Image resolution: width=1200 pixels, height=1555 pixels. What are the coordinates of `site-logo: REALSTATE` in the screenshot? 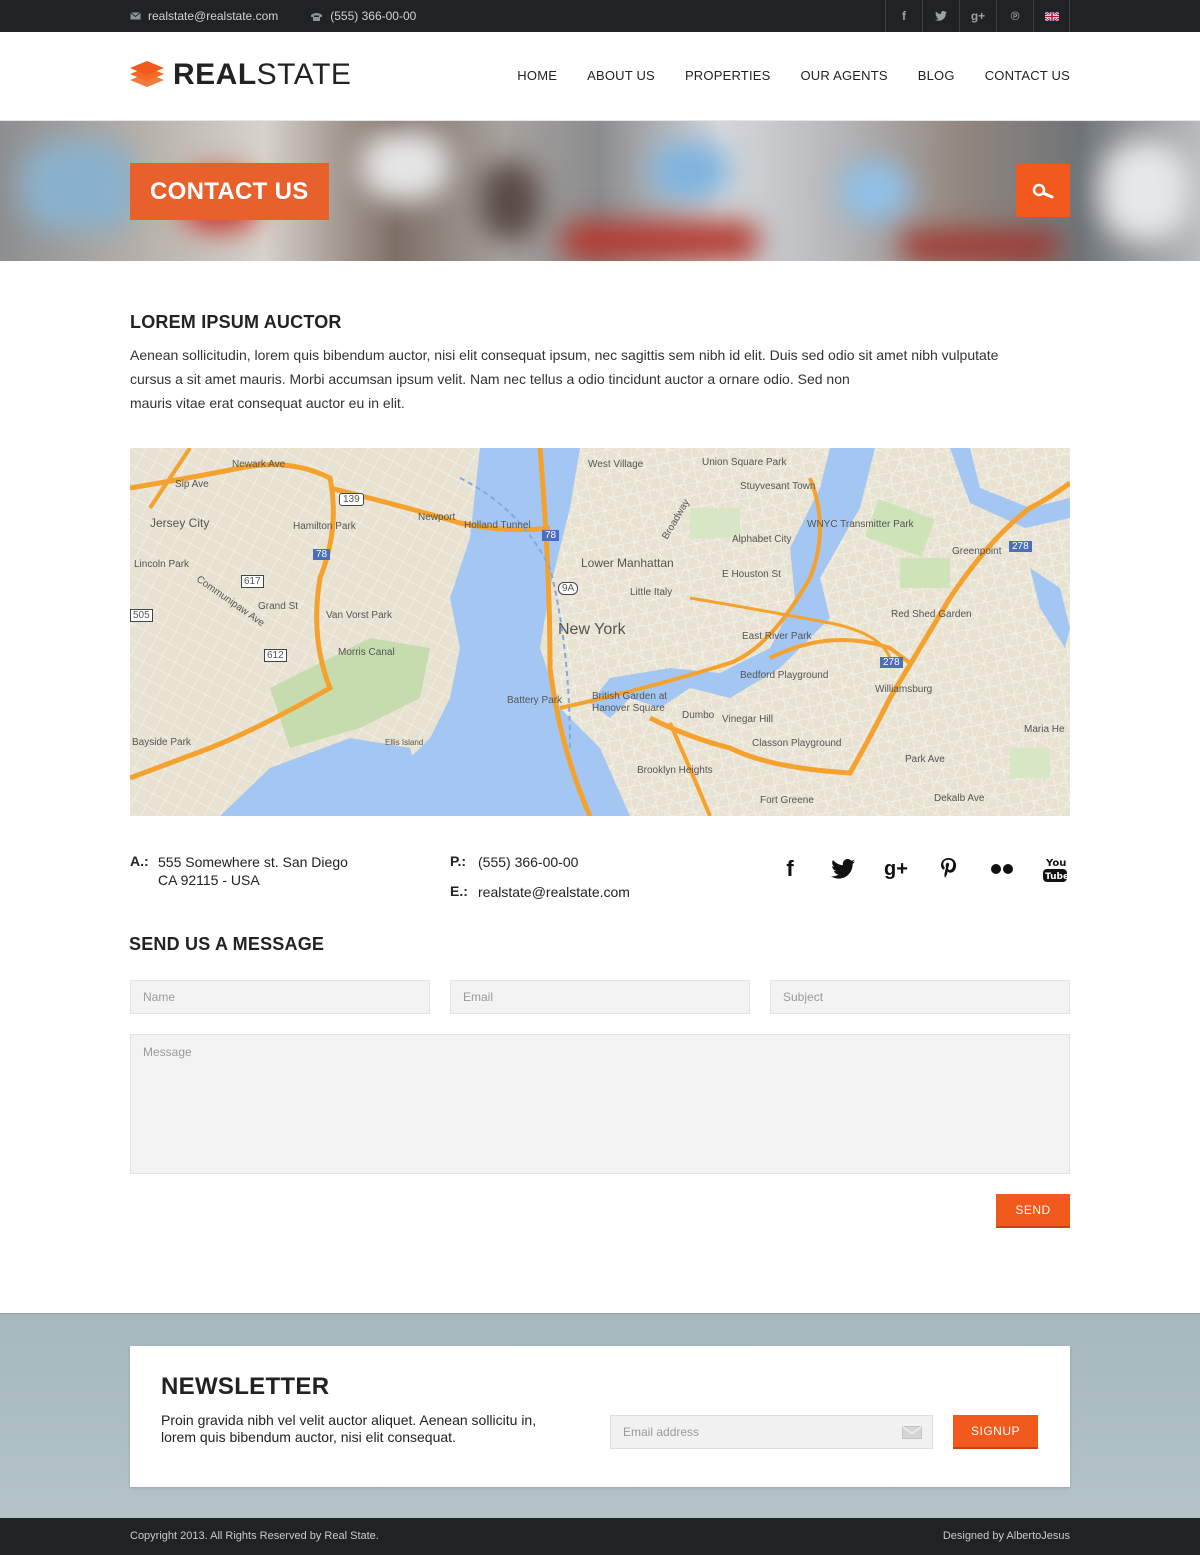 It's located at (240, 75).